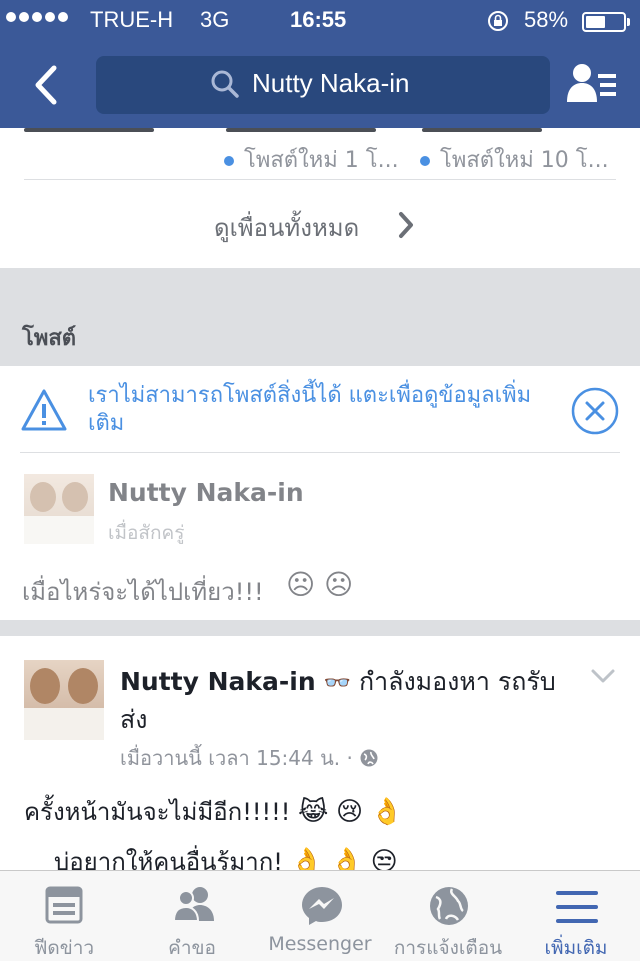 Image resolution: width=640 pixels, height=963 pixels. What do you see at coordinates (44, 410) in the screenshot?
I see `warning-icon` at bounding box center [44, 410].